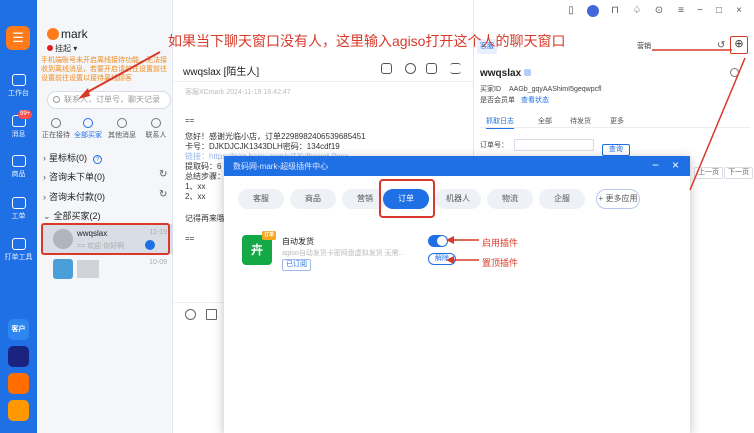  Describe the element at coordinates (313, 199) in the screenshot. I see `cat-goods: 商品` at that location.